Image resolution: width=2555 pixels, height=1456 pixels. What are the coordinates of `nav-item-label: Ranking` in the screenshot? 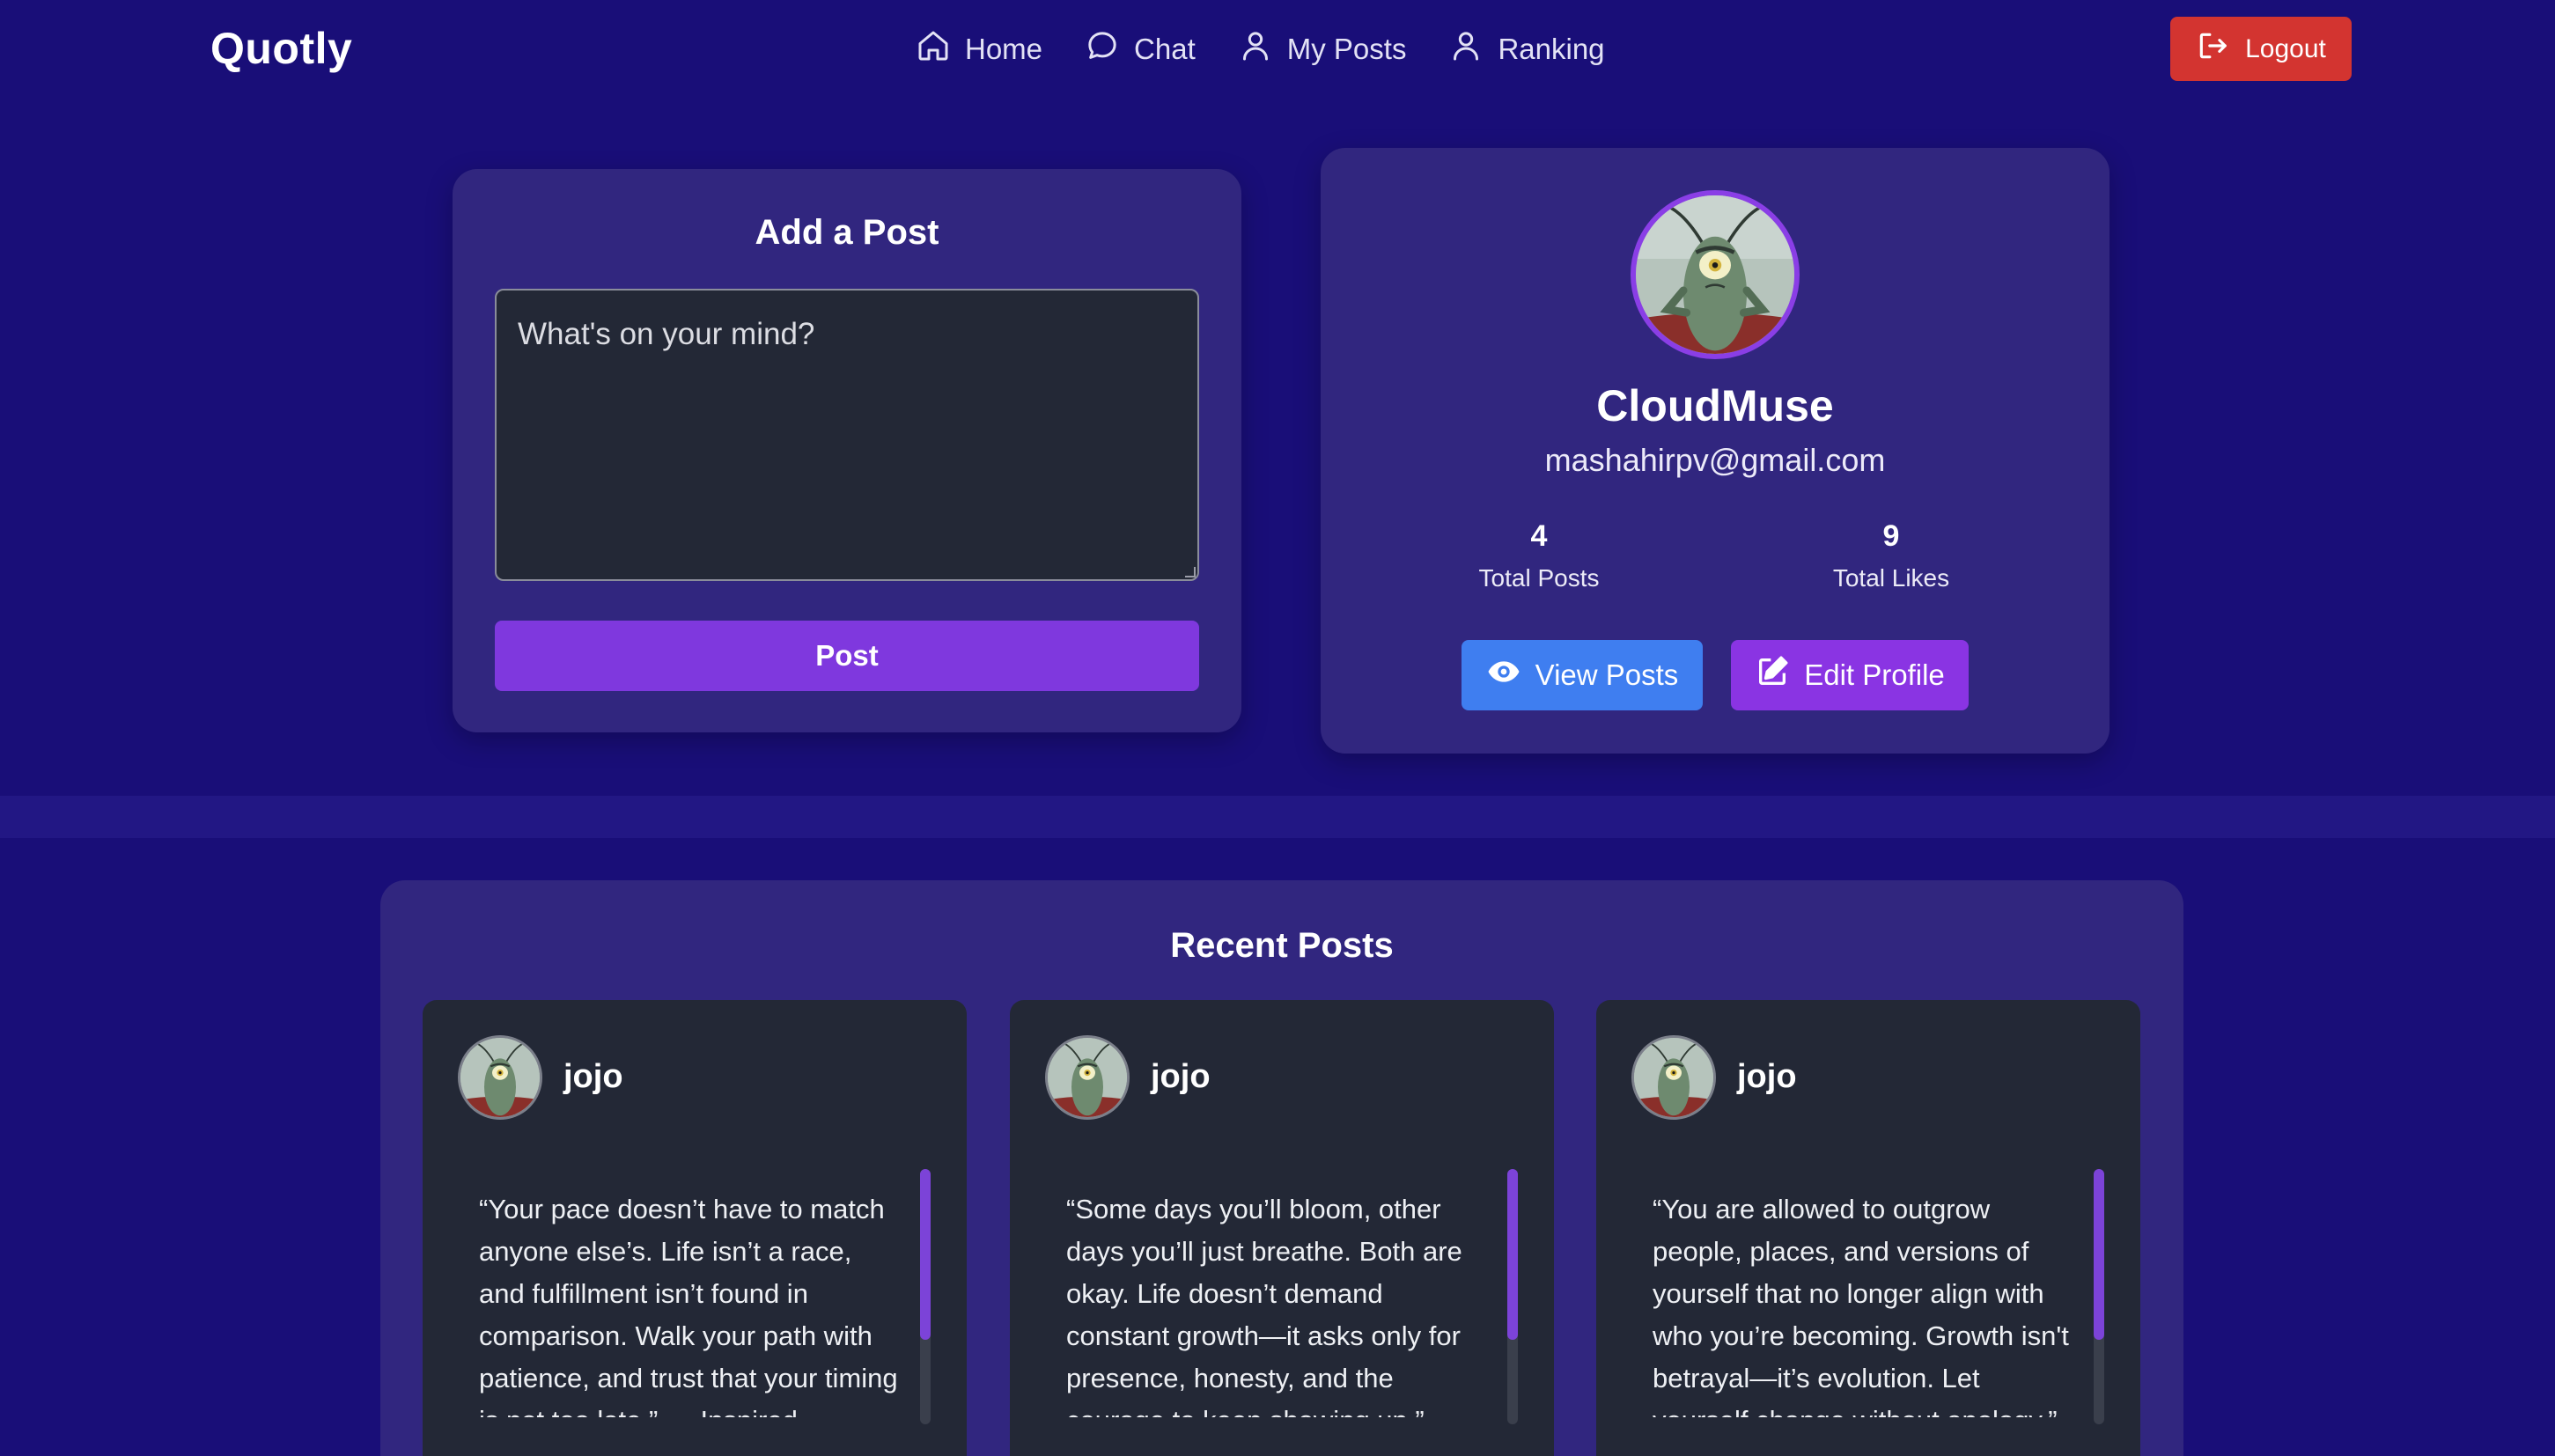 It's located at (1551, 49).